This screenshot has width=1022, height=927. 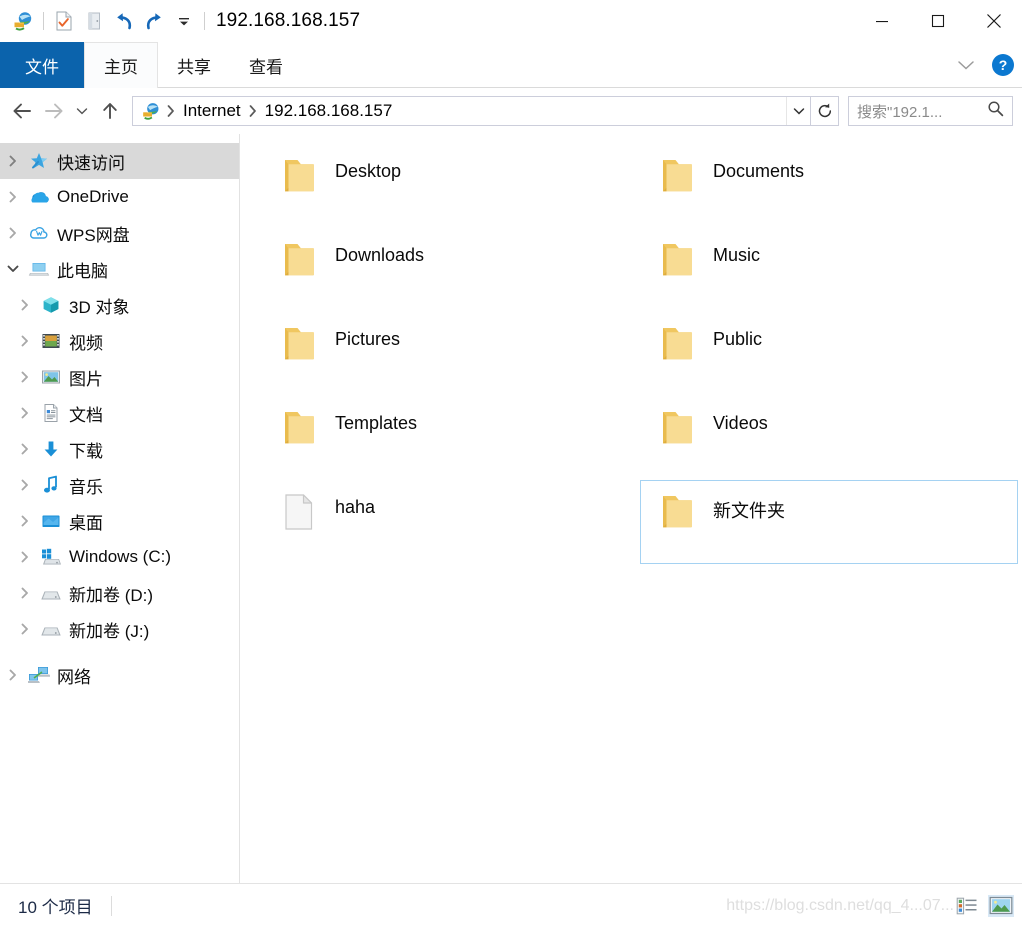 What do you see at coordinates (119, 521) in the screenshot?
I see `sidebar-item-desktop: 桌面` at bounding box center [119, 521].